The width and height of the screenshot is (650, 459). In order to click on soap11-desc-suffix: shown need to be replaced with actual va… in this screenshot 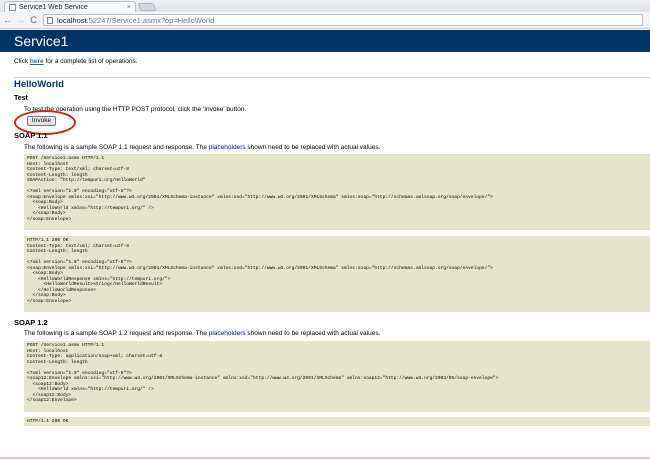, I will do `click(313, 147)`.